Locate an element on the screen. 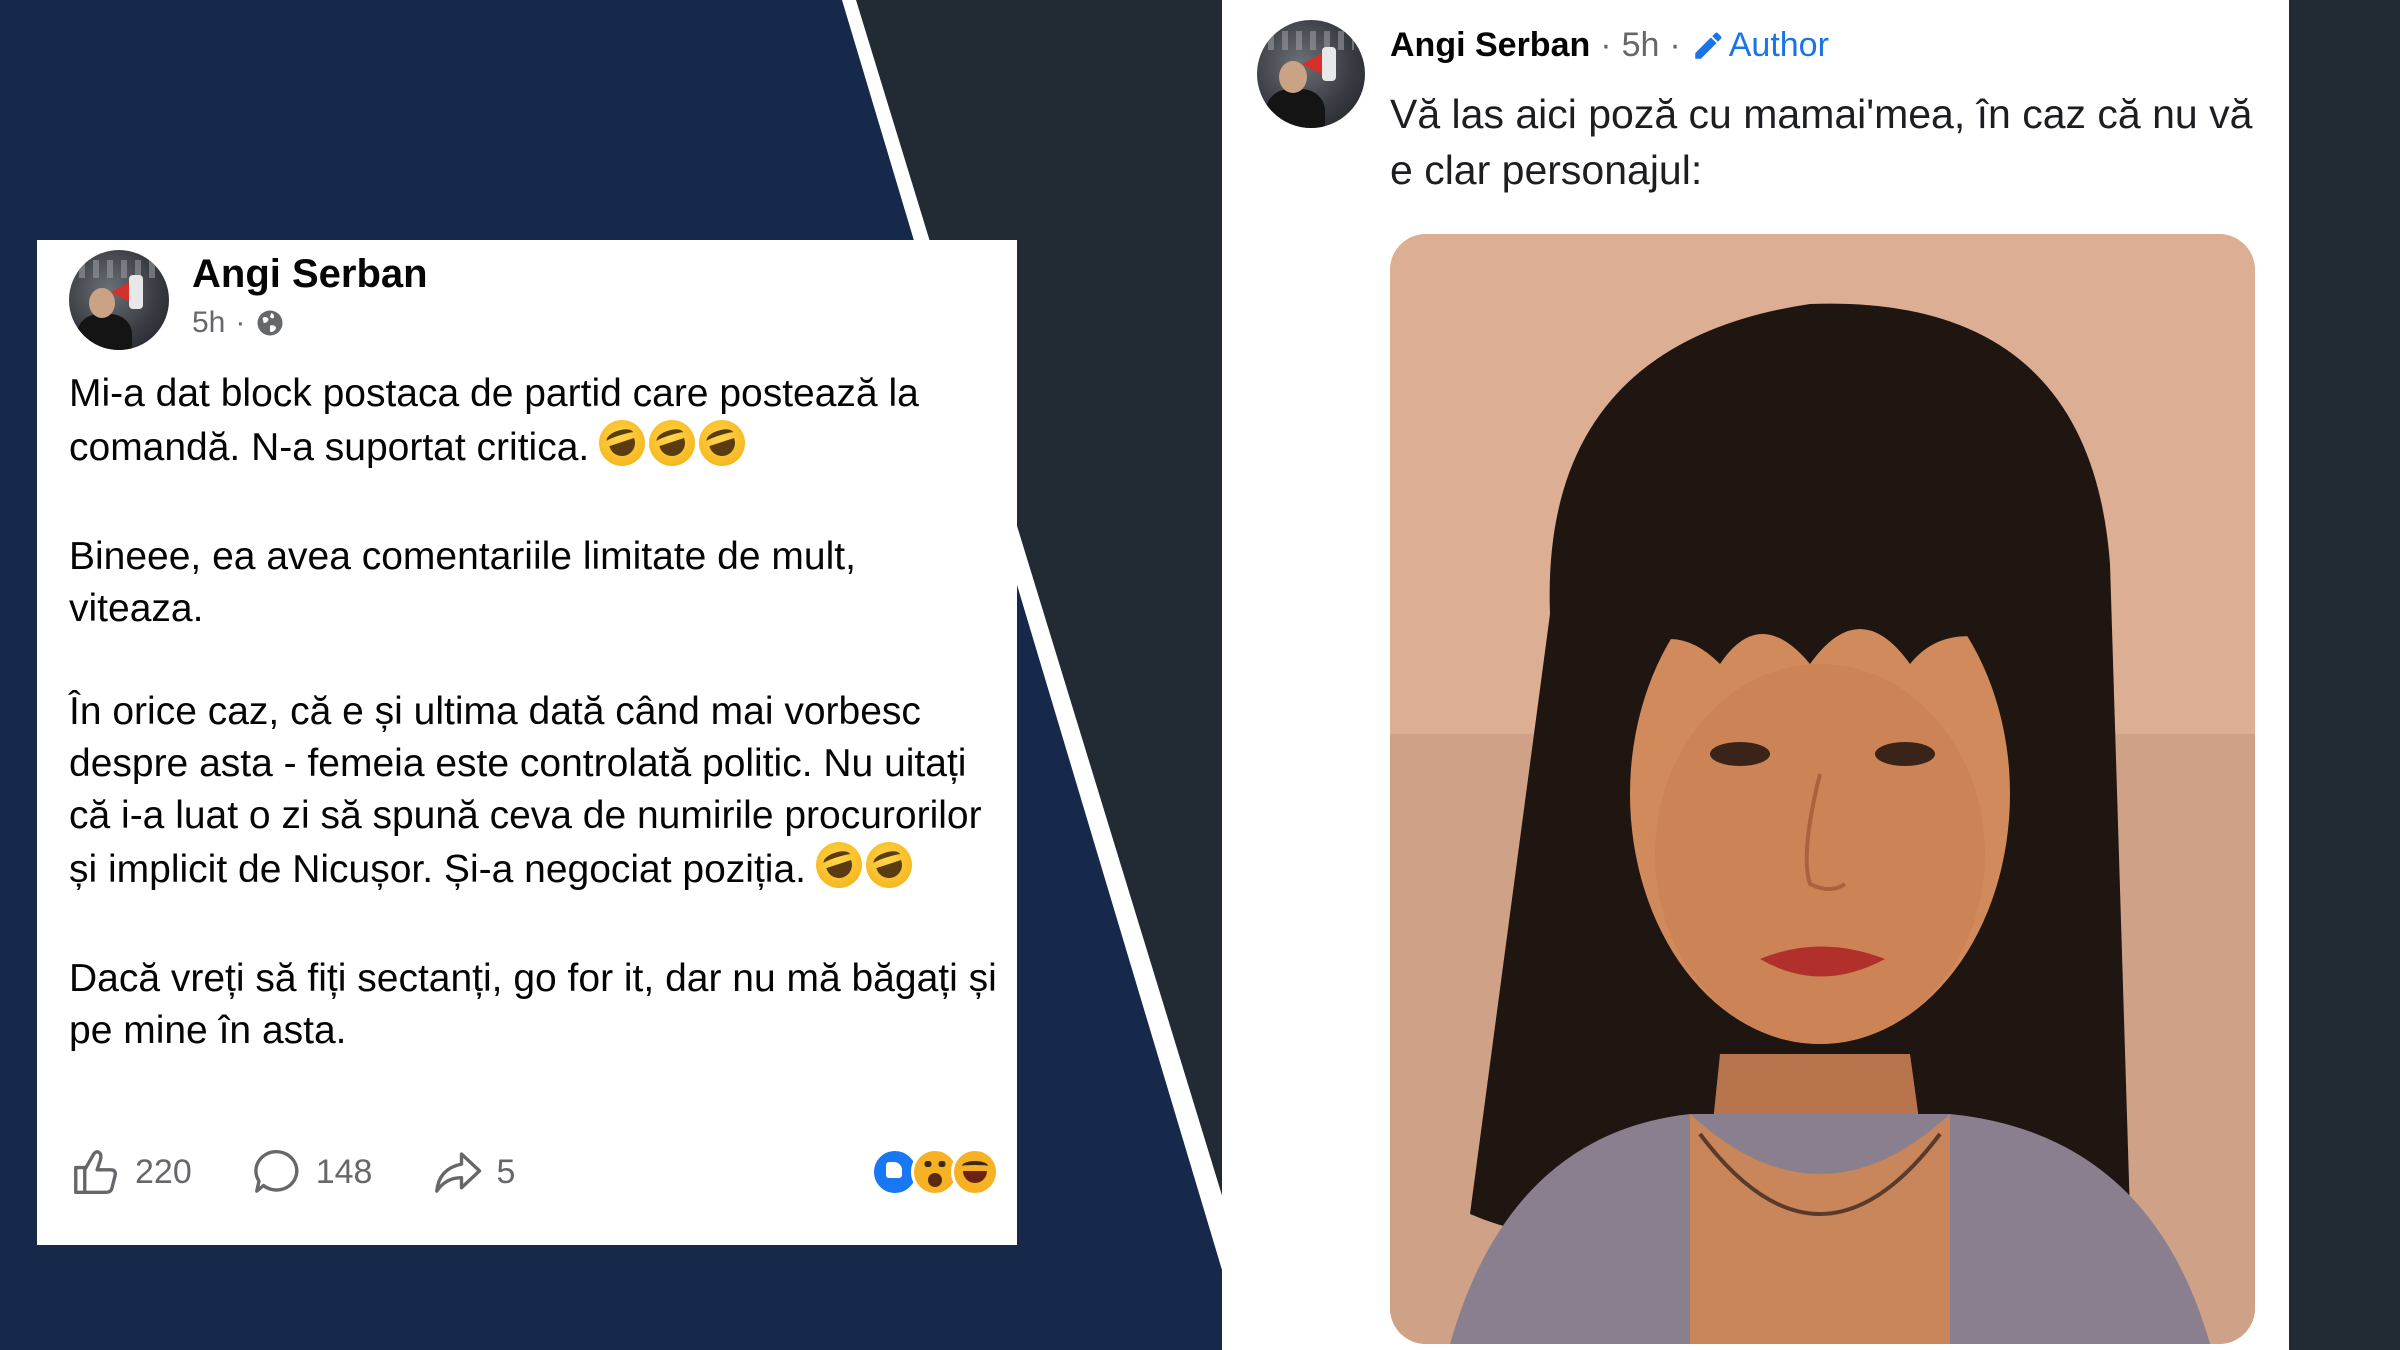 The height and width of the screenshot is (1350, 2400). share-button: 5 is located at coordinates (472, 1172).